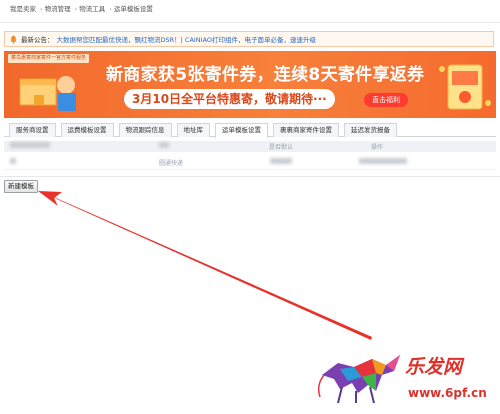 The image size is (500, 414). What do you see at coordinates (32, 130) in the screenshot?
I see `tab-service-provider: 服务商设置` at bounding box center [32, 130].